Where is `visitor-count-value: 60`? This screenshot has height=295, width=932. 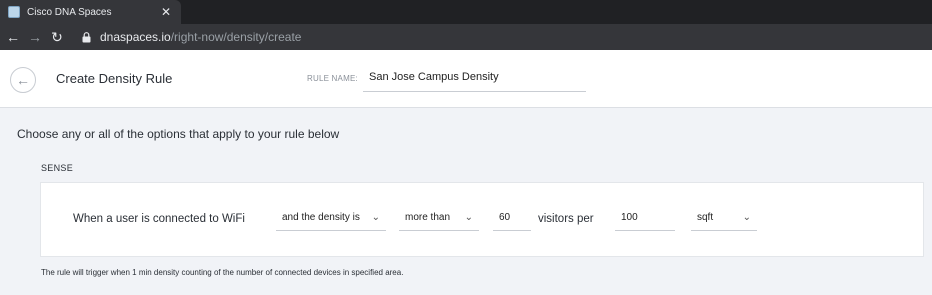
visitor-count-value: 60 is located at coordinates (505, 217).